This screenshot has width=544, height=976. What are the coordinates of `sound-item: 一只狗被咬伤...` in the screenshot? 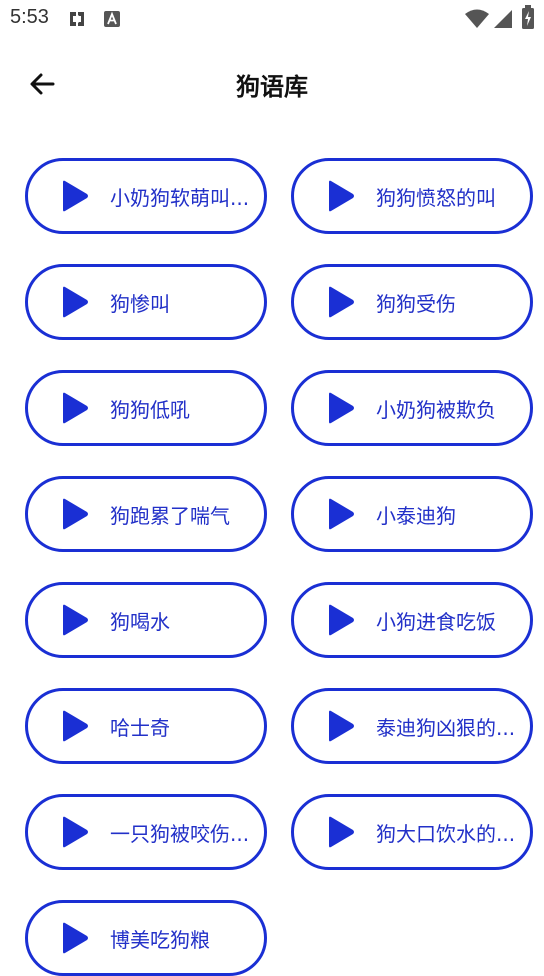 It's located at (146, 832).